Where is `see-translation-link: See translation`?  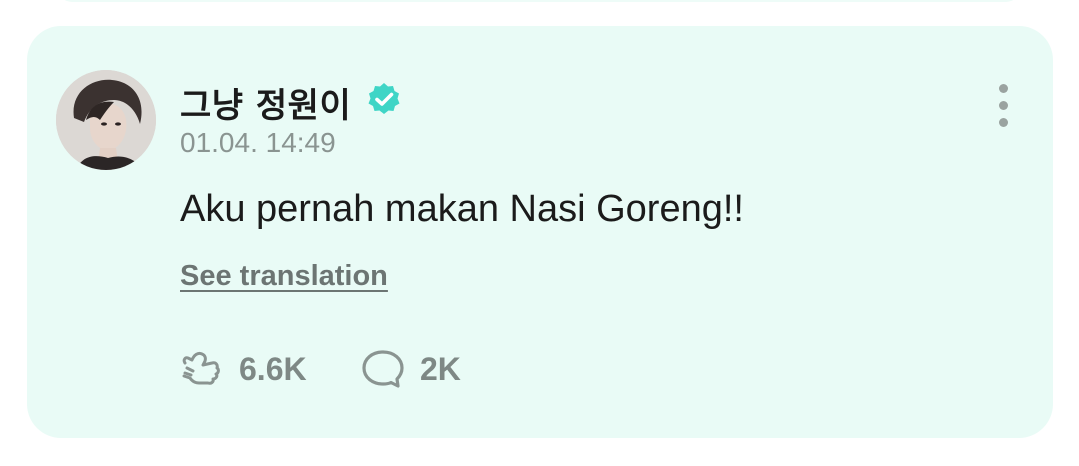 see-translation-link: See translation is located at coordinates (284, 276).